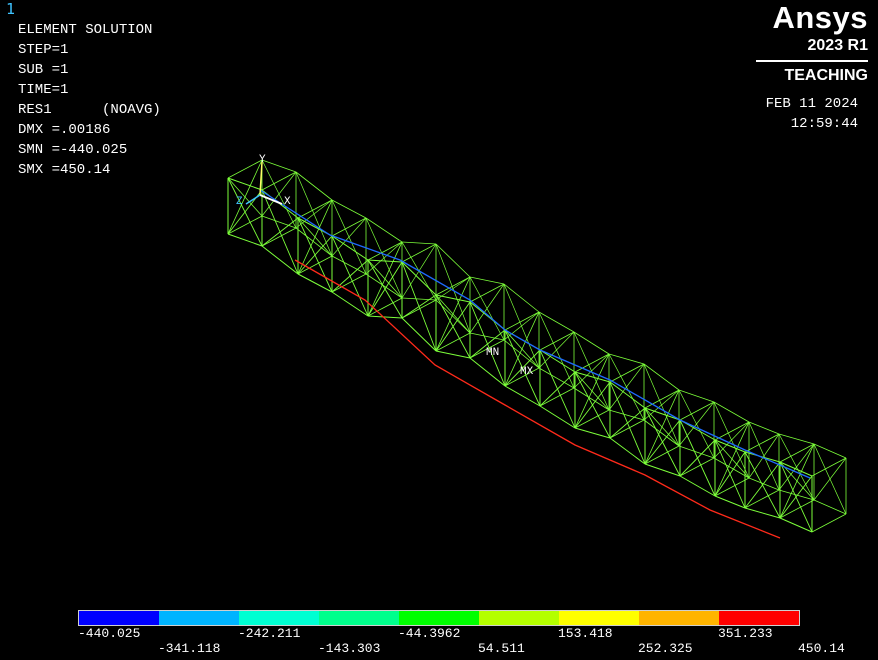 The width and height of the screenshot is (878, 660). What do you see at coordinates (429, 633) in the screenshot?
I see `legend-label: -44.3962` at bounding box center [429, 633].